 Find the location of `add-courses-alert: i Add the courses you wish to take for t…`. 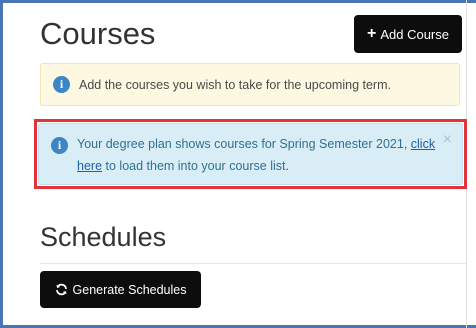

add-courses-alert: i Add the courses you wish to take for t… is located at coordinates (250, 84).